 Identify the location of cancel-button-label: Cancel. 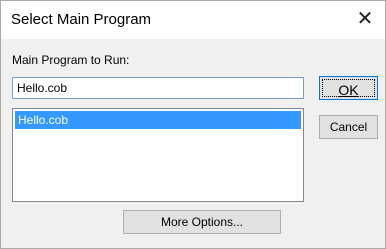
(348, 127).